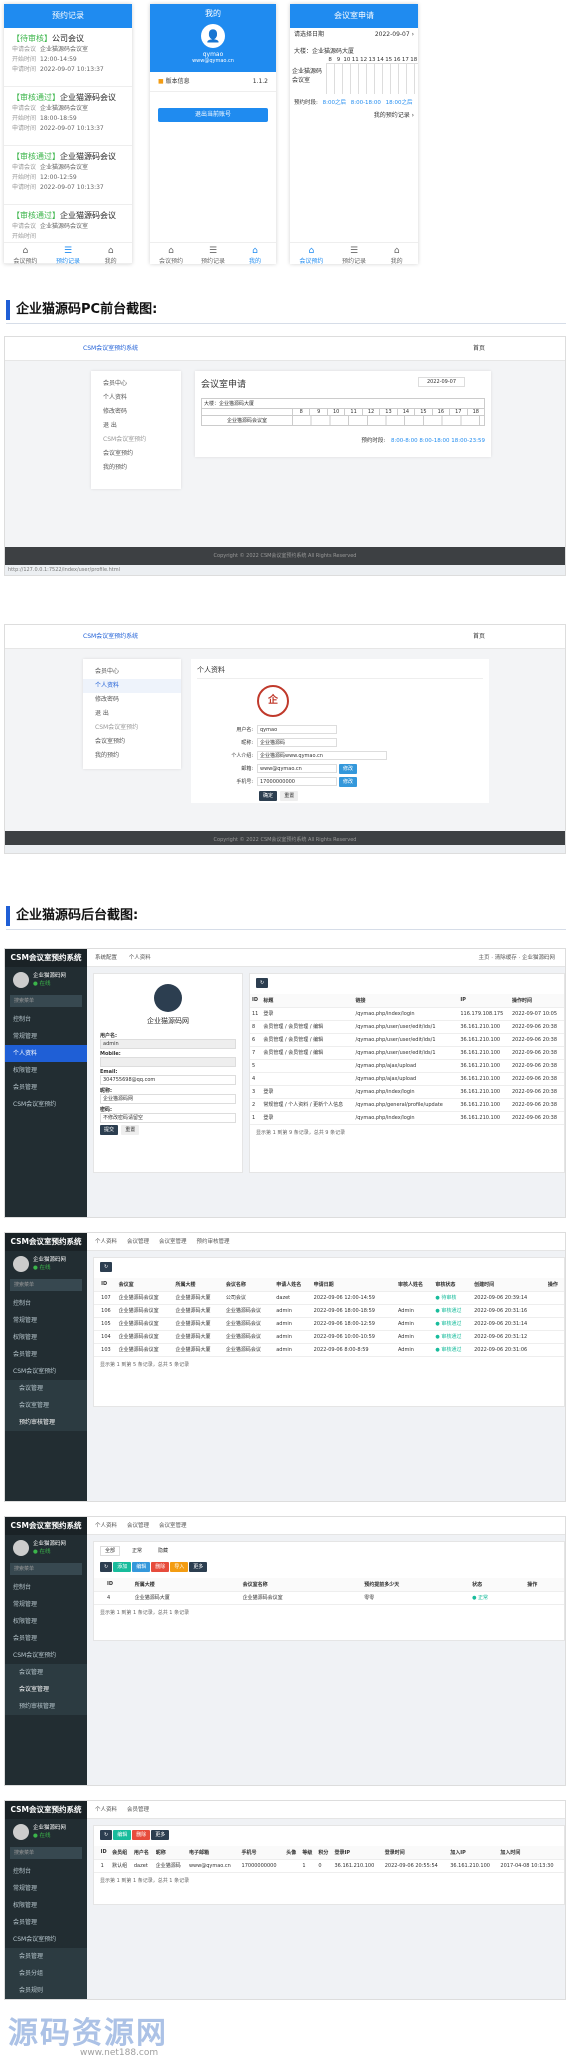 This screenshot has width=571, height=2072. Describe the element at coordinates (262, 1853) in the screenshot. I see `column-header: 手机号` at that location.